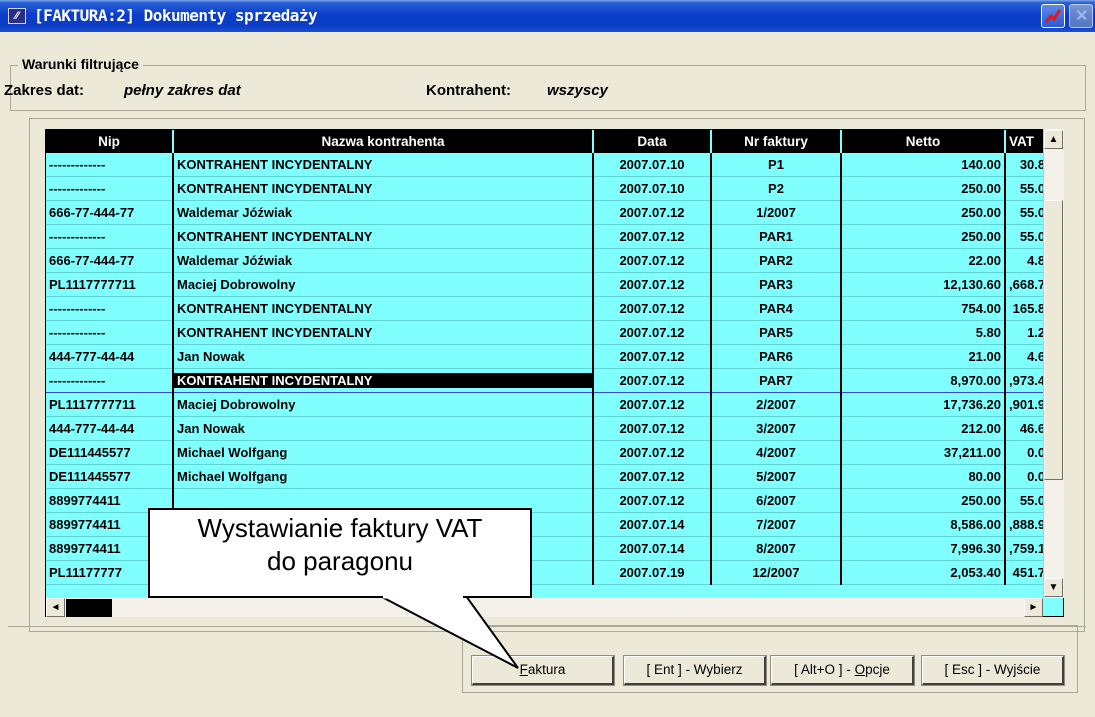 This screenshot has height=717, width=1095. What do you see at coordinates (776, 500) in the screenshot?
I see `cell-invoice-nr: 6/2007` at bounding box center [776, 500].